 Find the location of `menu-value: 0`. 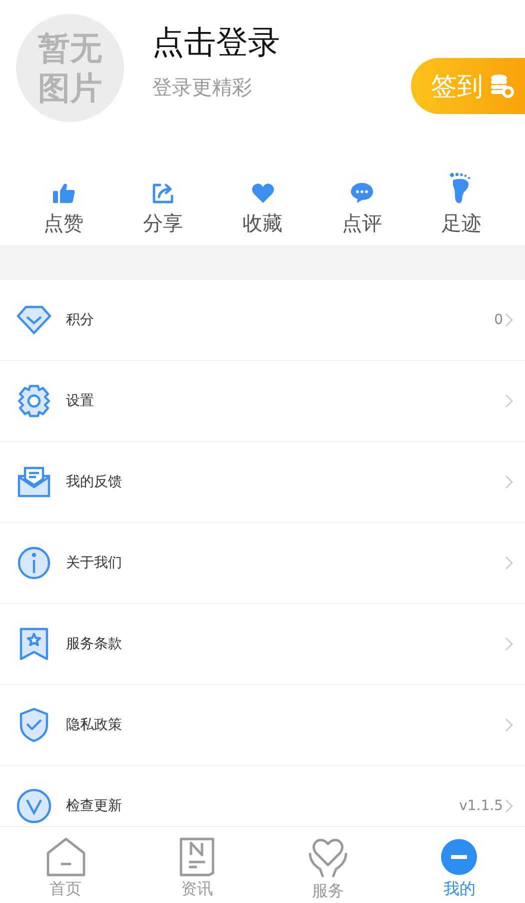

menu-value: 0 is located at coordinates (498, 320).